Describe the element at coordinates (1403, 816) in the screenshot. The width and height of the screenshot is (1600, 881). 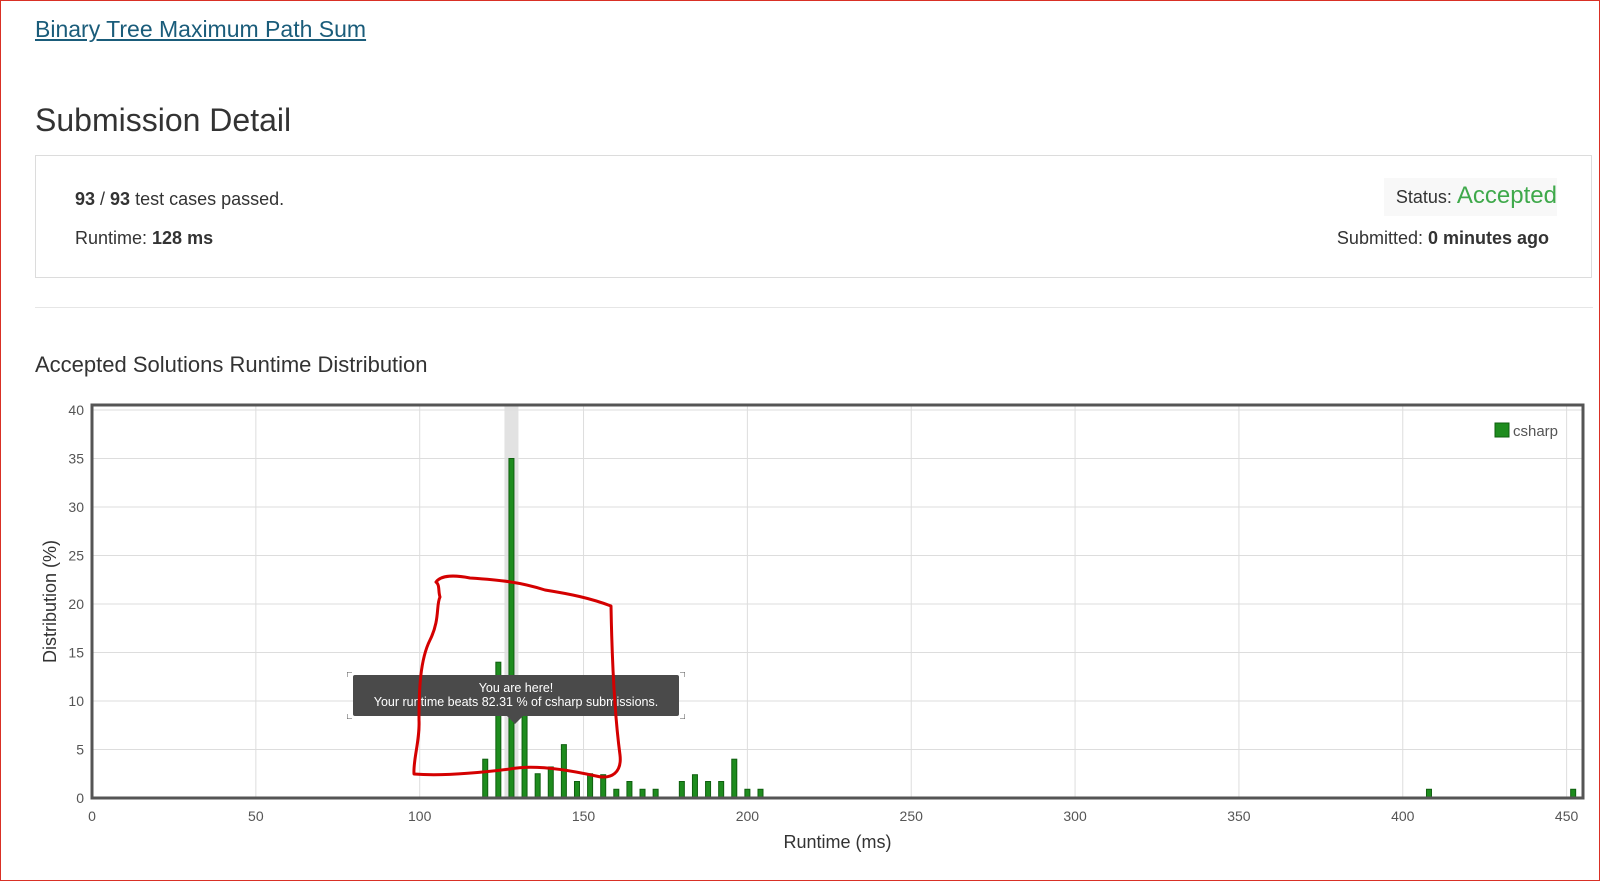
I see `x-tick-label: 400` at that location.